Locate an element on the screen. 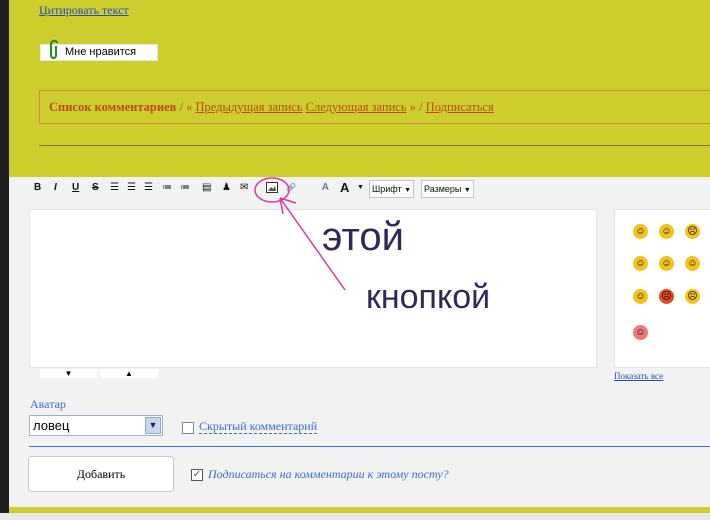 The height and width of the screenshot is (520, 710). annotation-text-2: кнопкой is located at coordinates (428, 297).